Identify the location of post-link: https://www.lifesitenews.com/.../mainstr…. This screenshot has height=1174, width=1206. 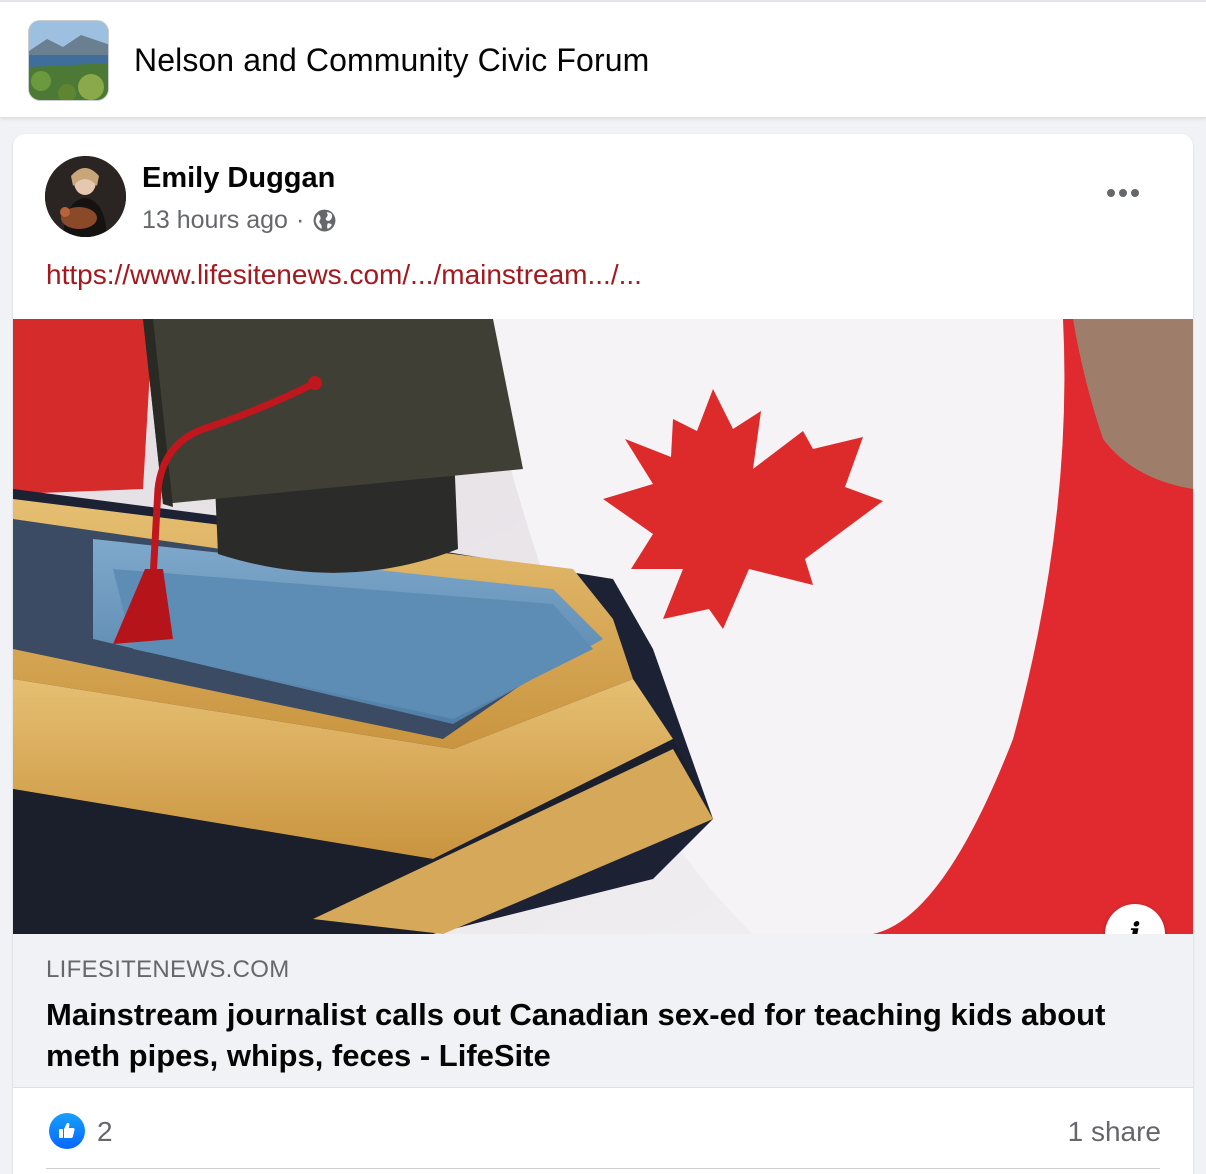
(344, 275).